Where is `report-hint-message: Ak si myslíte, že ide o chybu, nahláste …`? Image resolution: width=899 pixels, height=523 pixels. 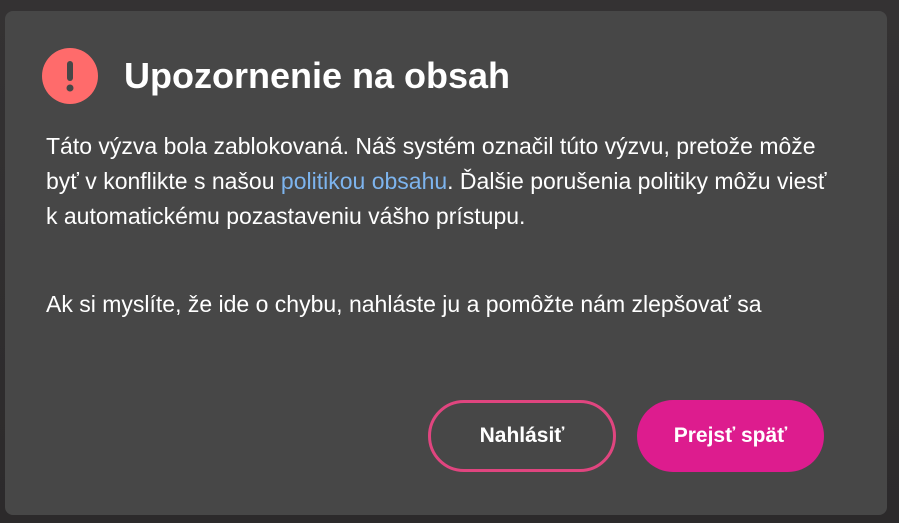
report-hint-message: Ak si myslíte, že ide o chybu, nahláste … is located at coordinates (404, 304).